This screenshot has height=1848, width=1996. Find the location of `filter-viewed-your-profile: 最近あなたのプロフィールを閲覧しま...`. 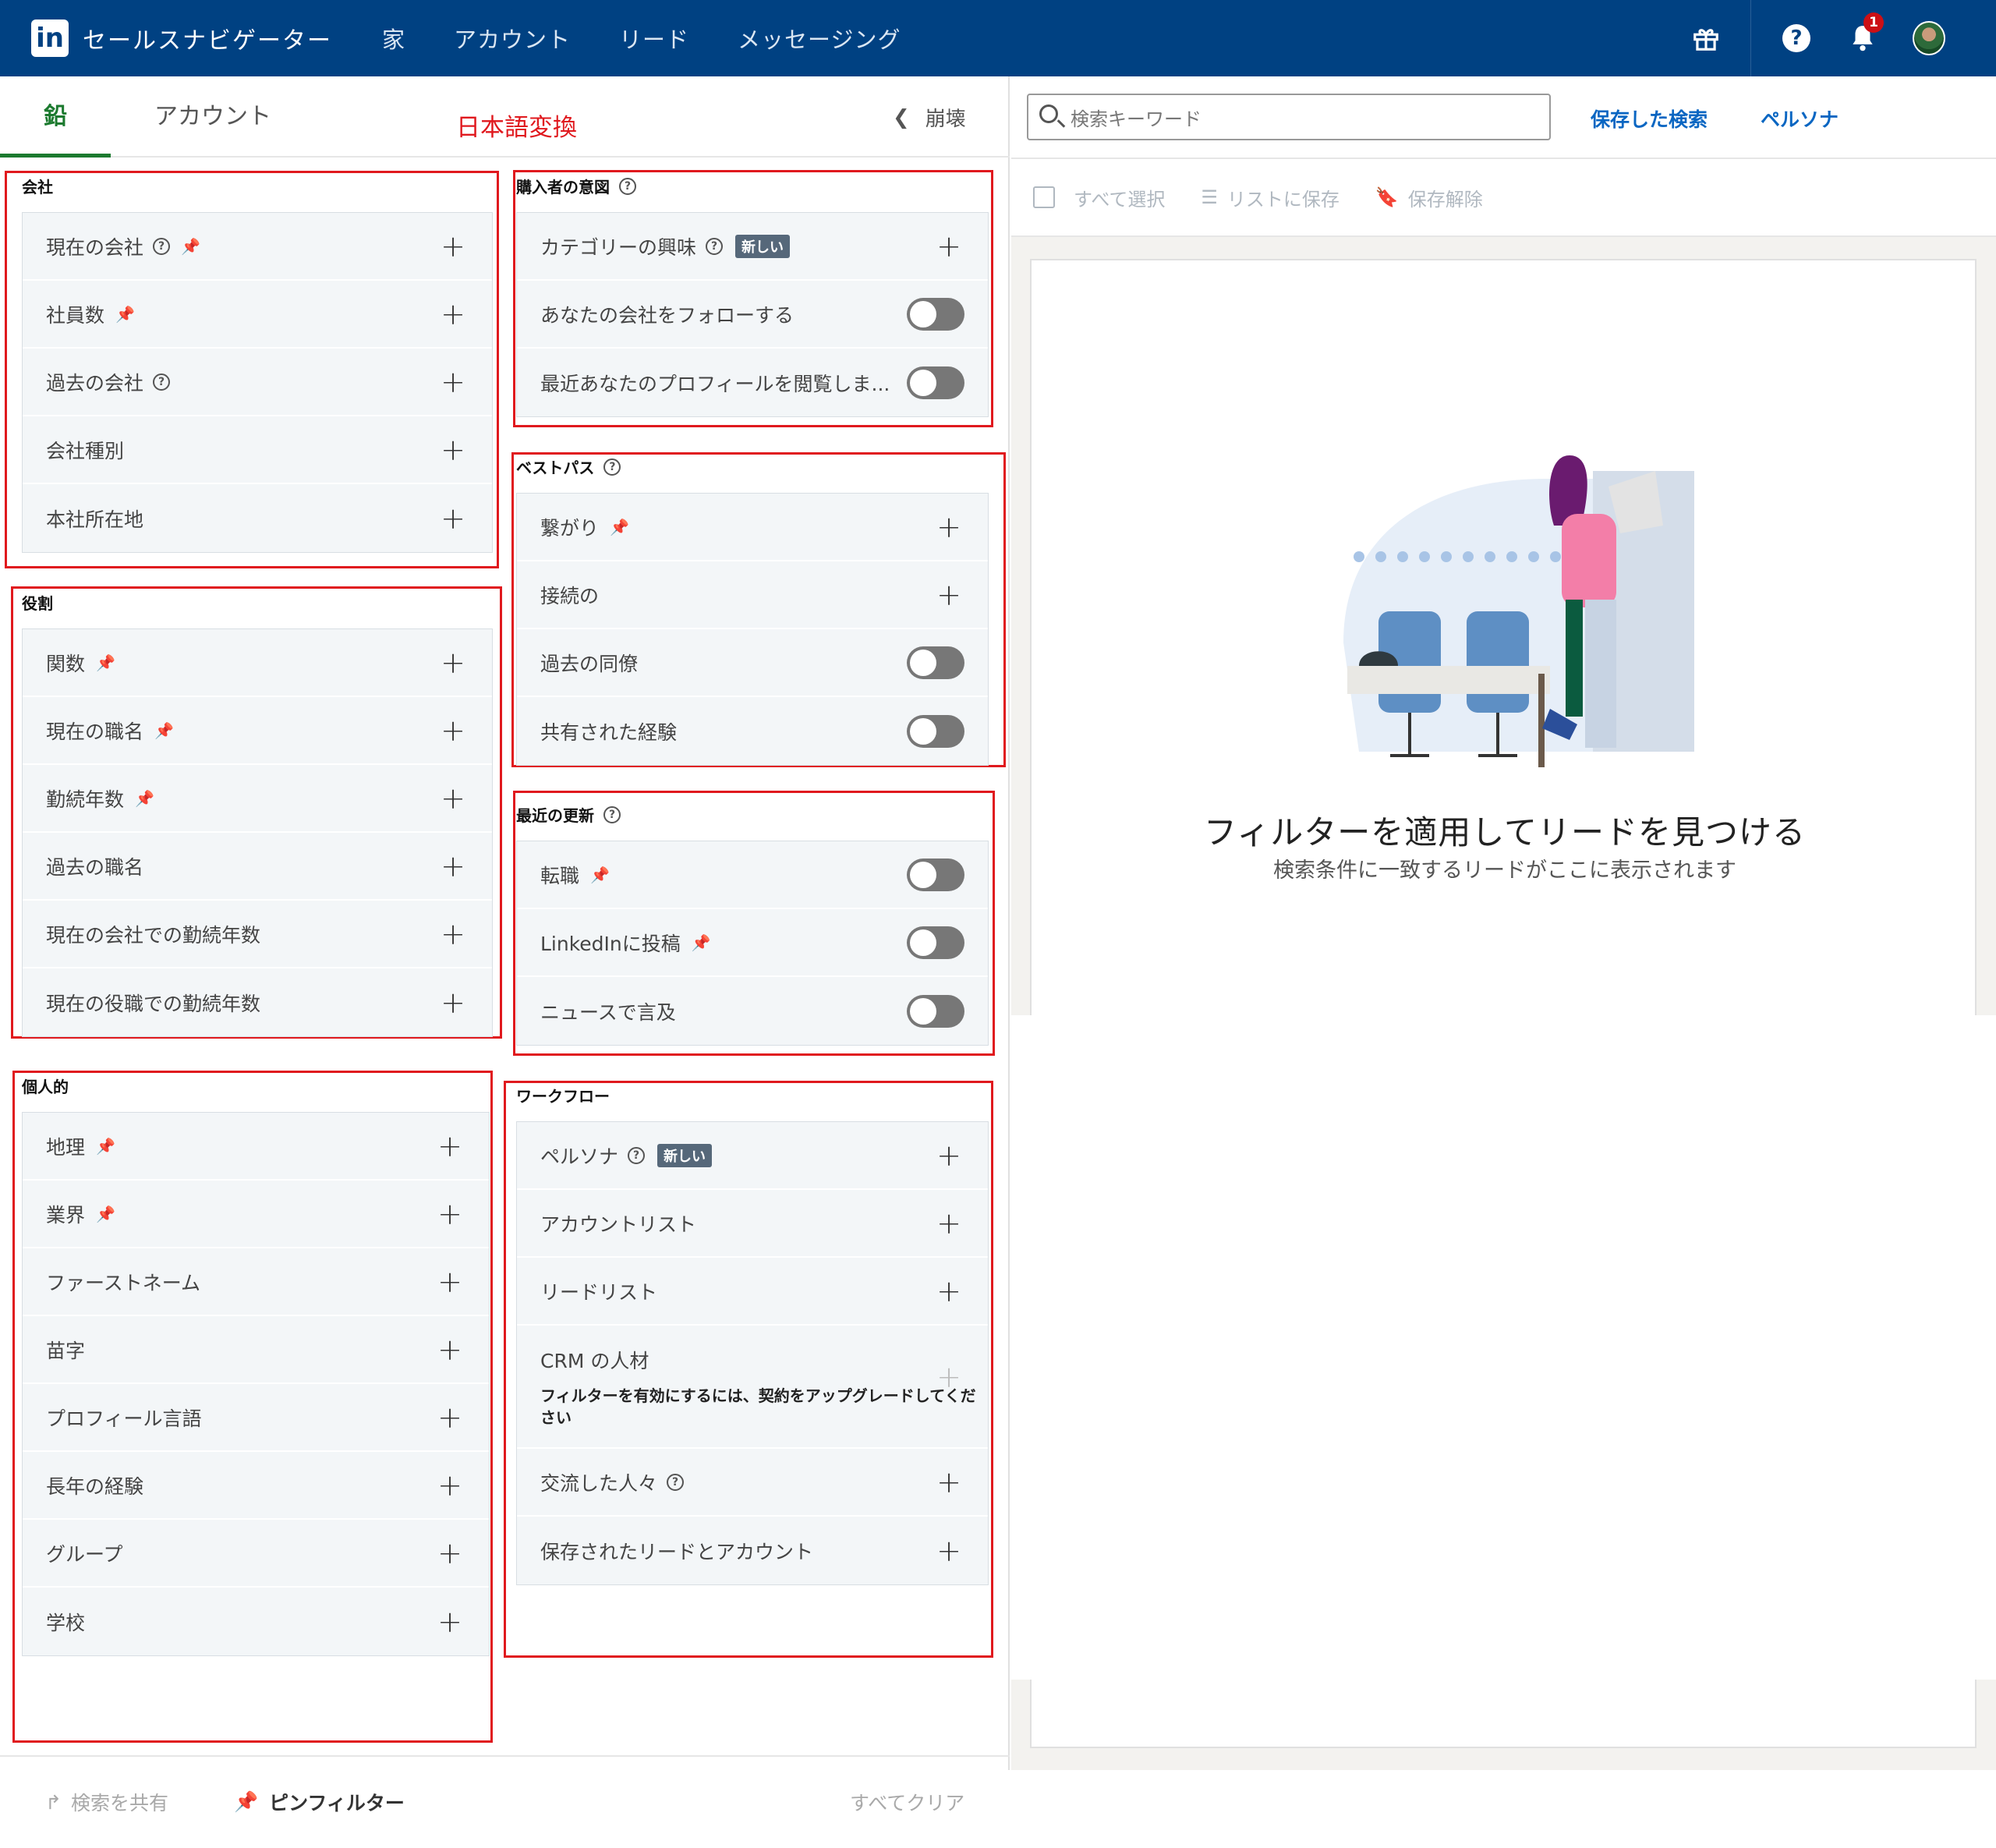

filter-viewed-your-profile: 最近あなたのプロフィールを閲覧しま... is located at coordinates (752, 383).